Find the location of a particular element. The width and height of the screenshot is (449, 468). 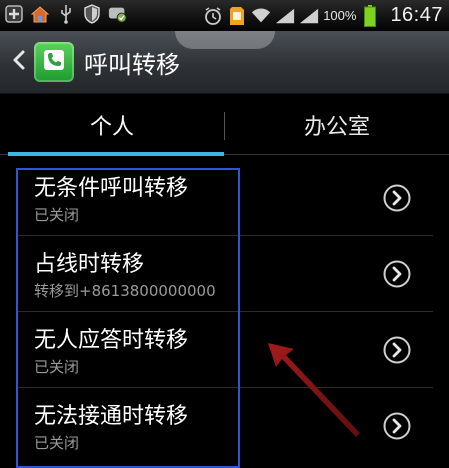

back-button is located at coordinates (19, 62).